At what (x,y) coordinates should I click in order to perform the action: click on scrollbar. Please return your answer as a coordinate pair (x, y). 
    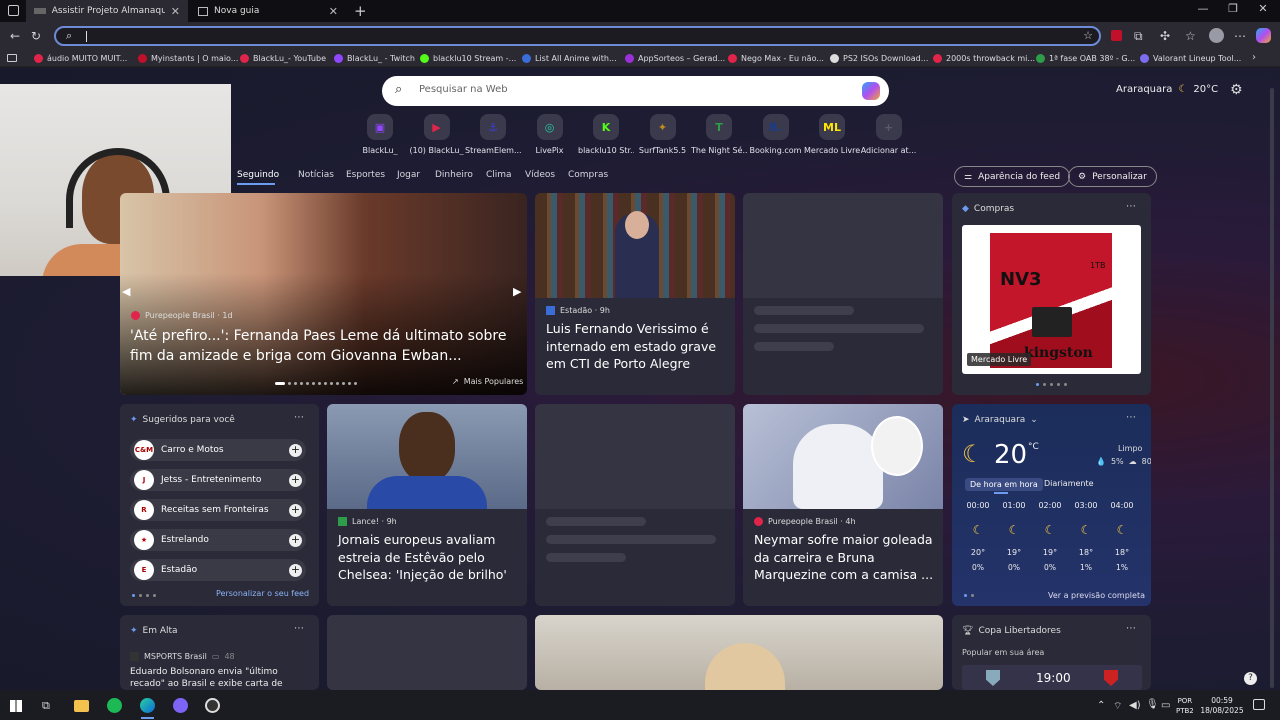
    Looking at the image, I should click on (1272, 388).